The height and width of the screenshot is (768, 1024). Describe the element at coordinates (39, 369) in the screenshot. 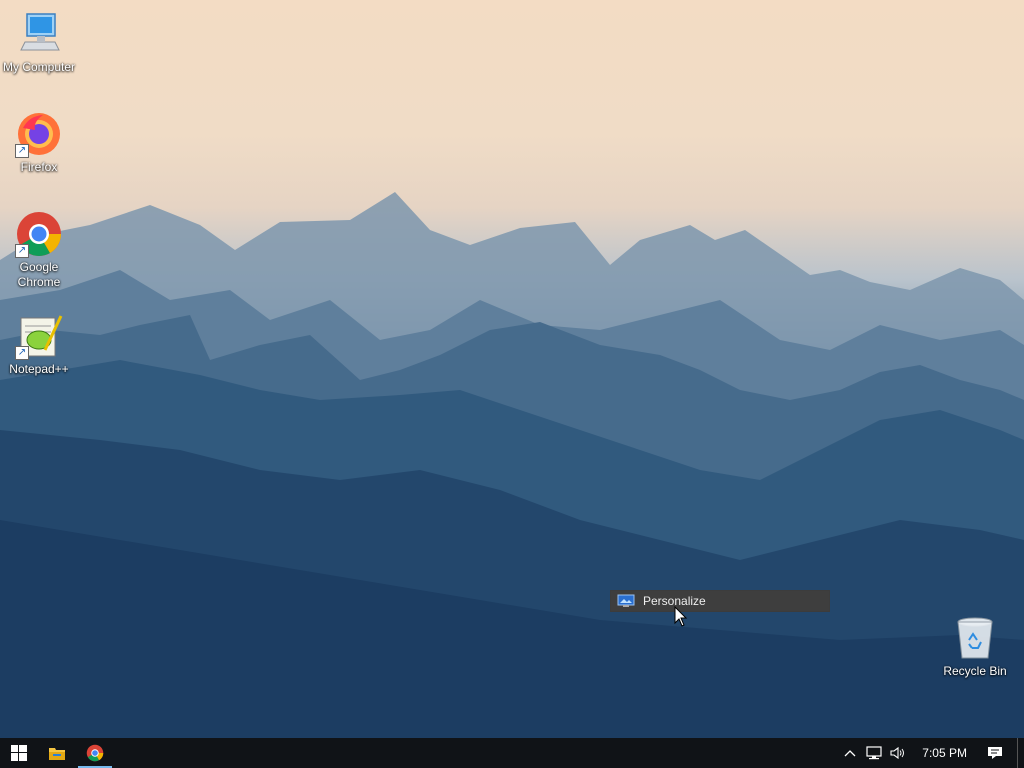

I see `desktop-icon-label: Notepad++` at that location.